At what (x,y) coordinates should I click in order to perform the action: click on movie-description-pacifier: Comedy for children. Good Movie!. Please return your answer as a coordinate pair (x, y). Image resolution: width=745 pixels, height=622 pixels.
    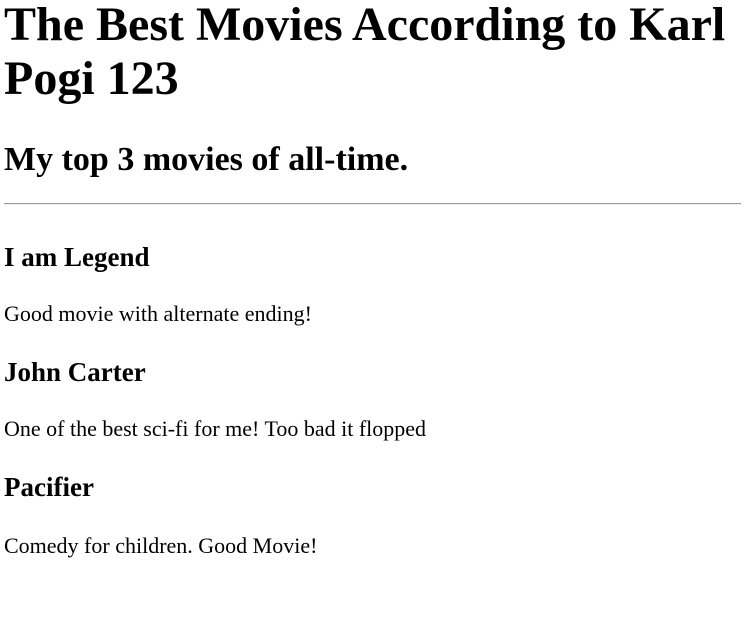
    Looking at the image, I should click on (161, 545).